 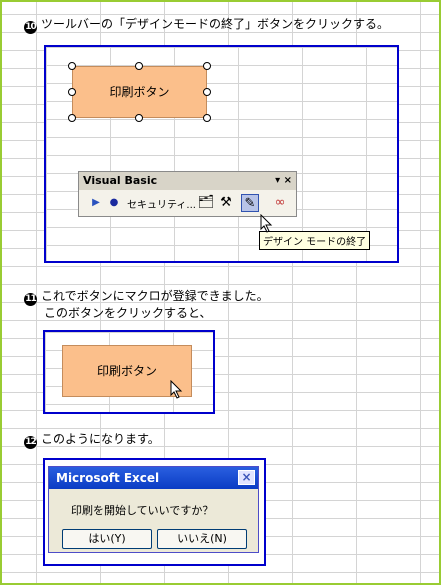 I want to click on step-12: 12 このようになります。, so click(x=92, y=440).